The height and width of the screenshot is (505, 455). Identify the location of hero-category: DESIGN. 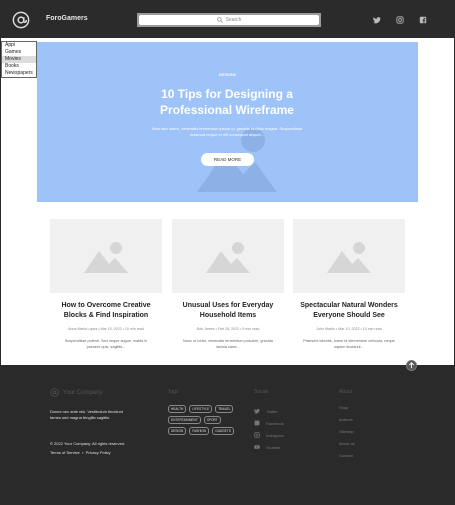
(227, 74).